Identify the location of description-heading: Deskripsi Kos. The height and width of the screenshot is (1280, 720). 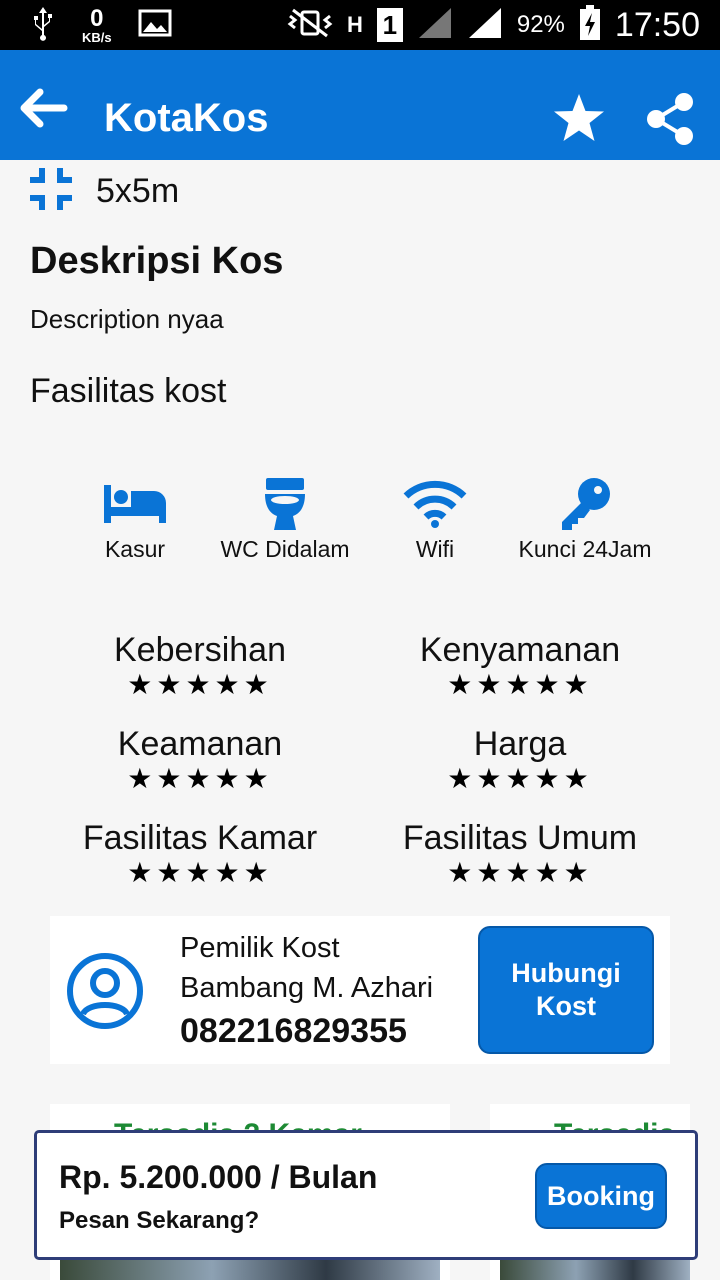
(157, 261).